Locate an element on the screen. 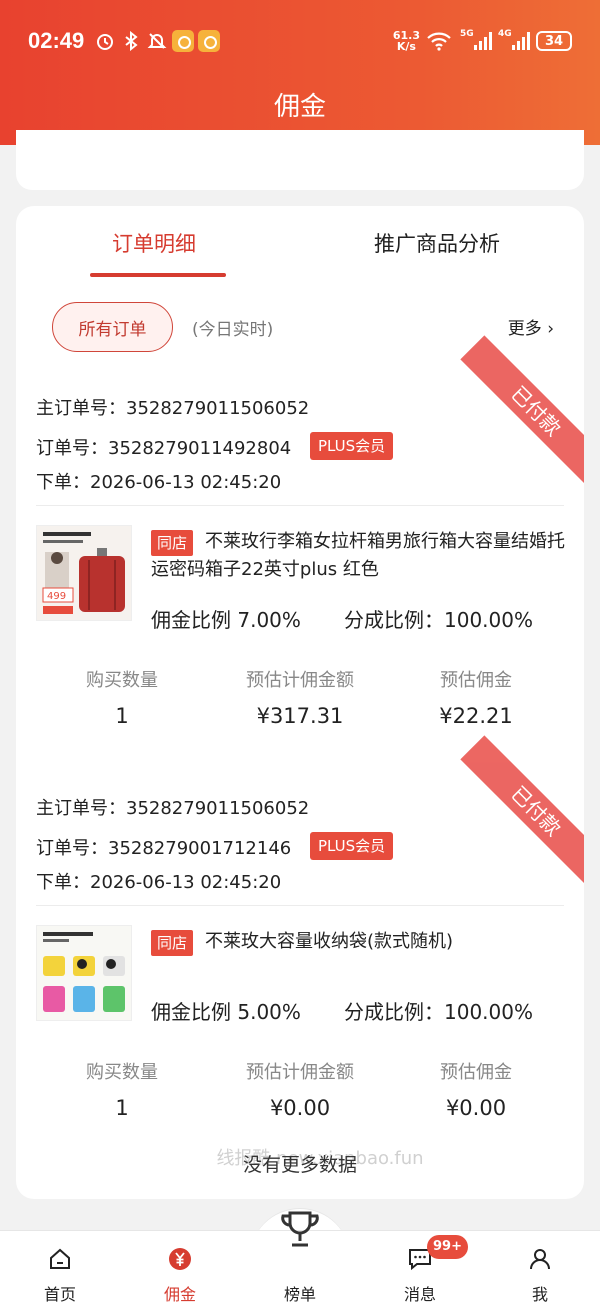  summary-card is located at coordinates (300, 160).